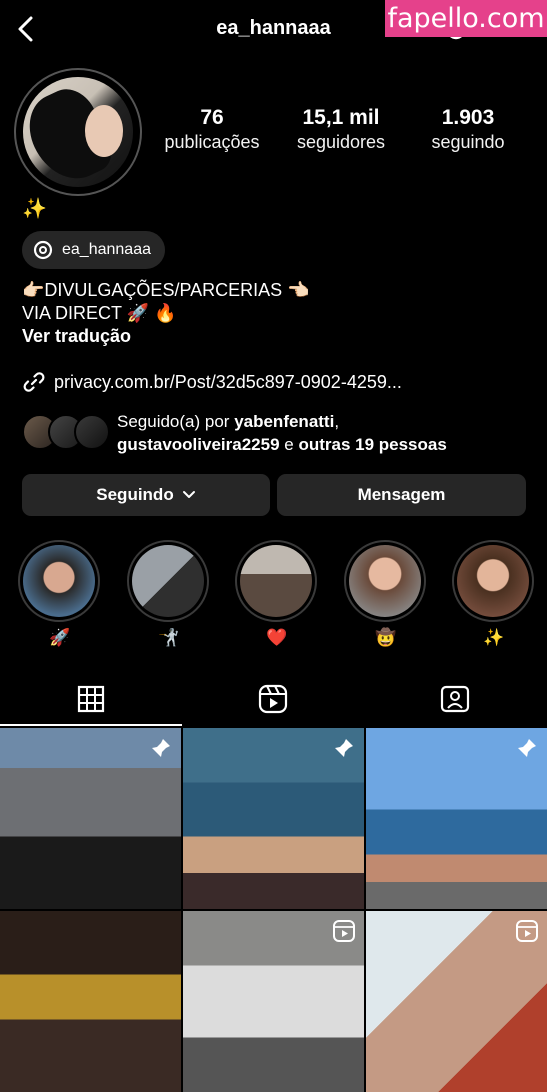 The width and height of the screenshot is (547, 1092). Describe the element at coordinates (372, 444) in the screenshot. I see `mutual-others: outras 19 pessoas` at that location.